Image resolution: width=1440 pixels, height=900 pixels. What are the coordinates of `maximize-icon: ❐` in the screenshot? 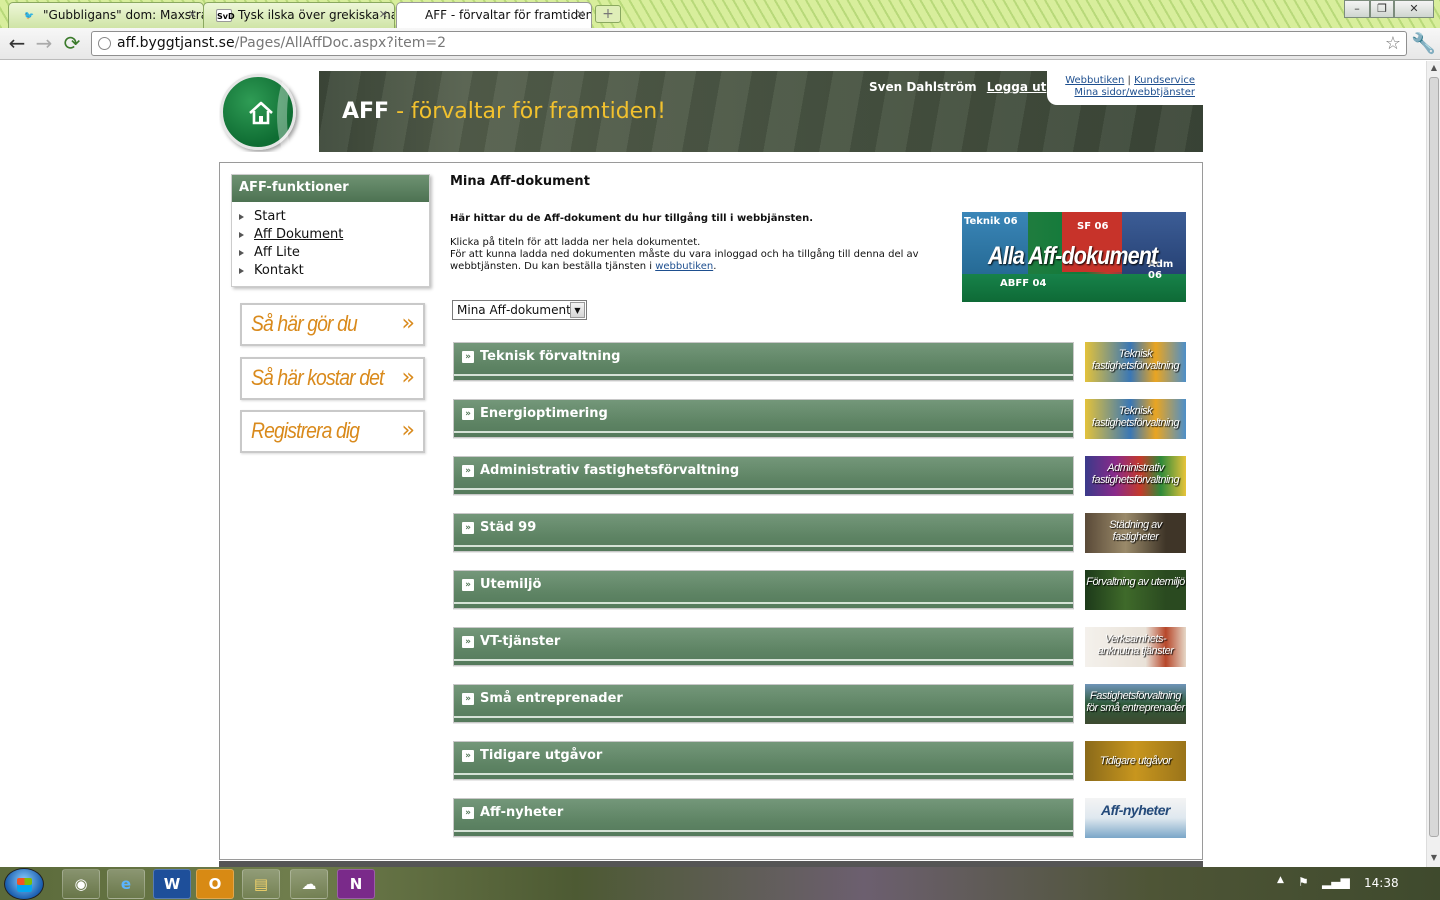 It's located at (1382, 9).